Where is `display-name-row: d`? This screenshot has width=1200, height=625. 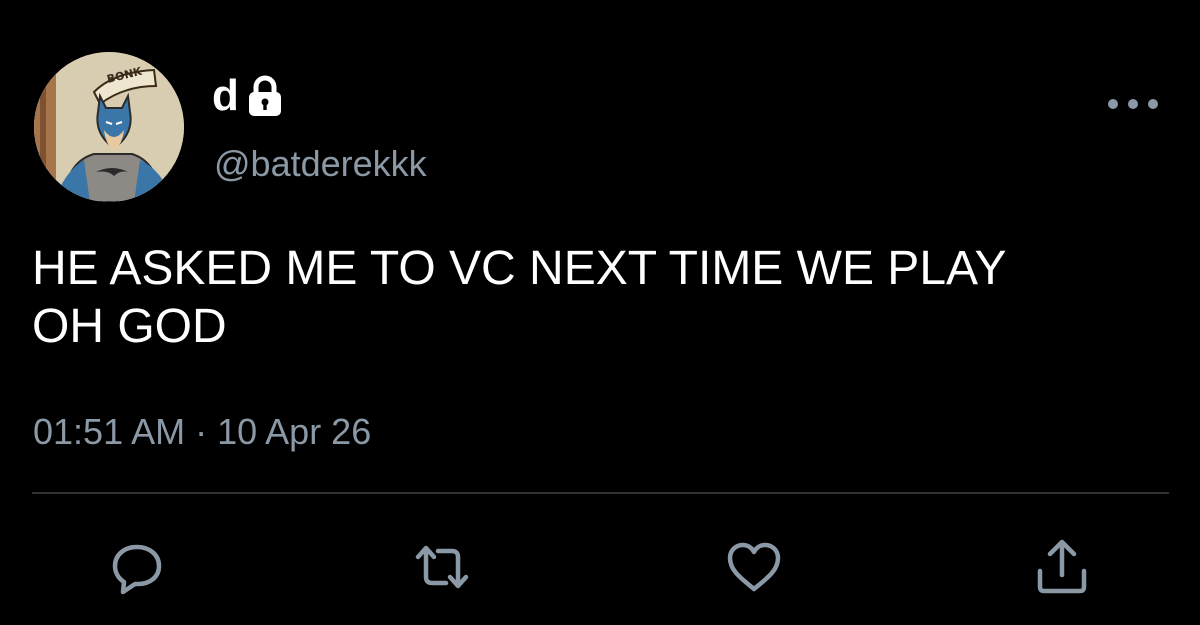
display-name-row: d is located at coordinates (247, 96).